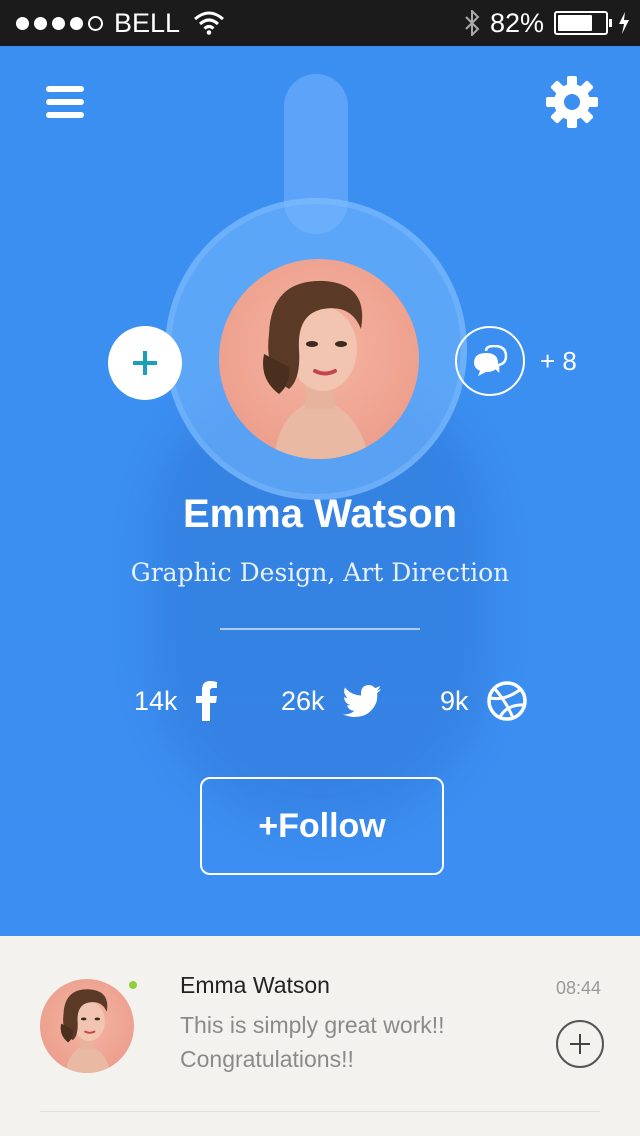 Image resolution: width=640 pixels, height=1136 pixels. I want to click on facebook-stat: 14k, so click(176, 701).